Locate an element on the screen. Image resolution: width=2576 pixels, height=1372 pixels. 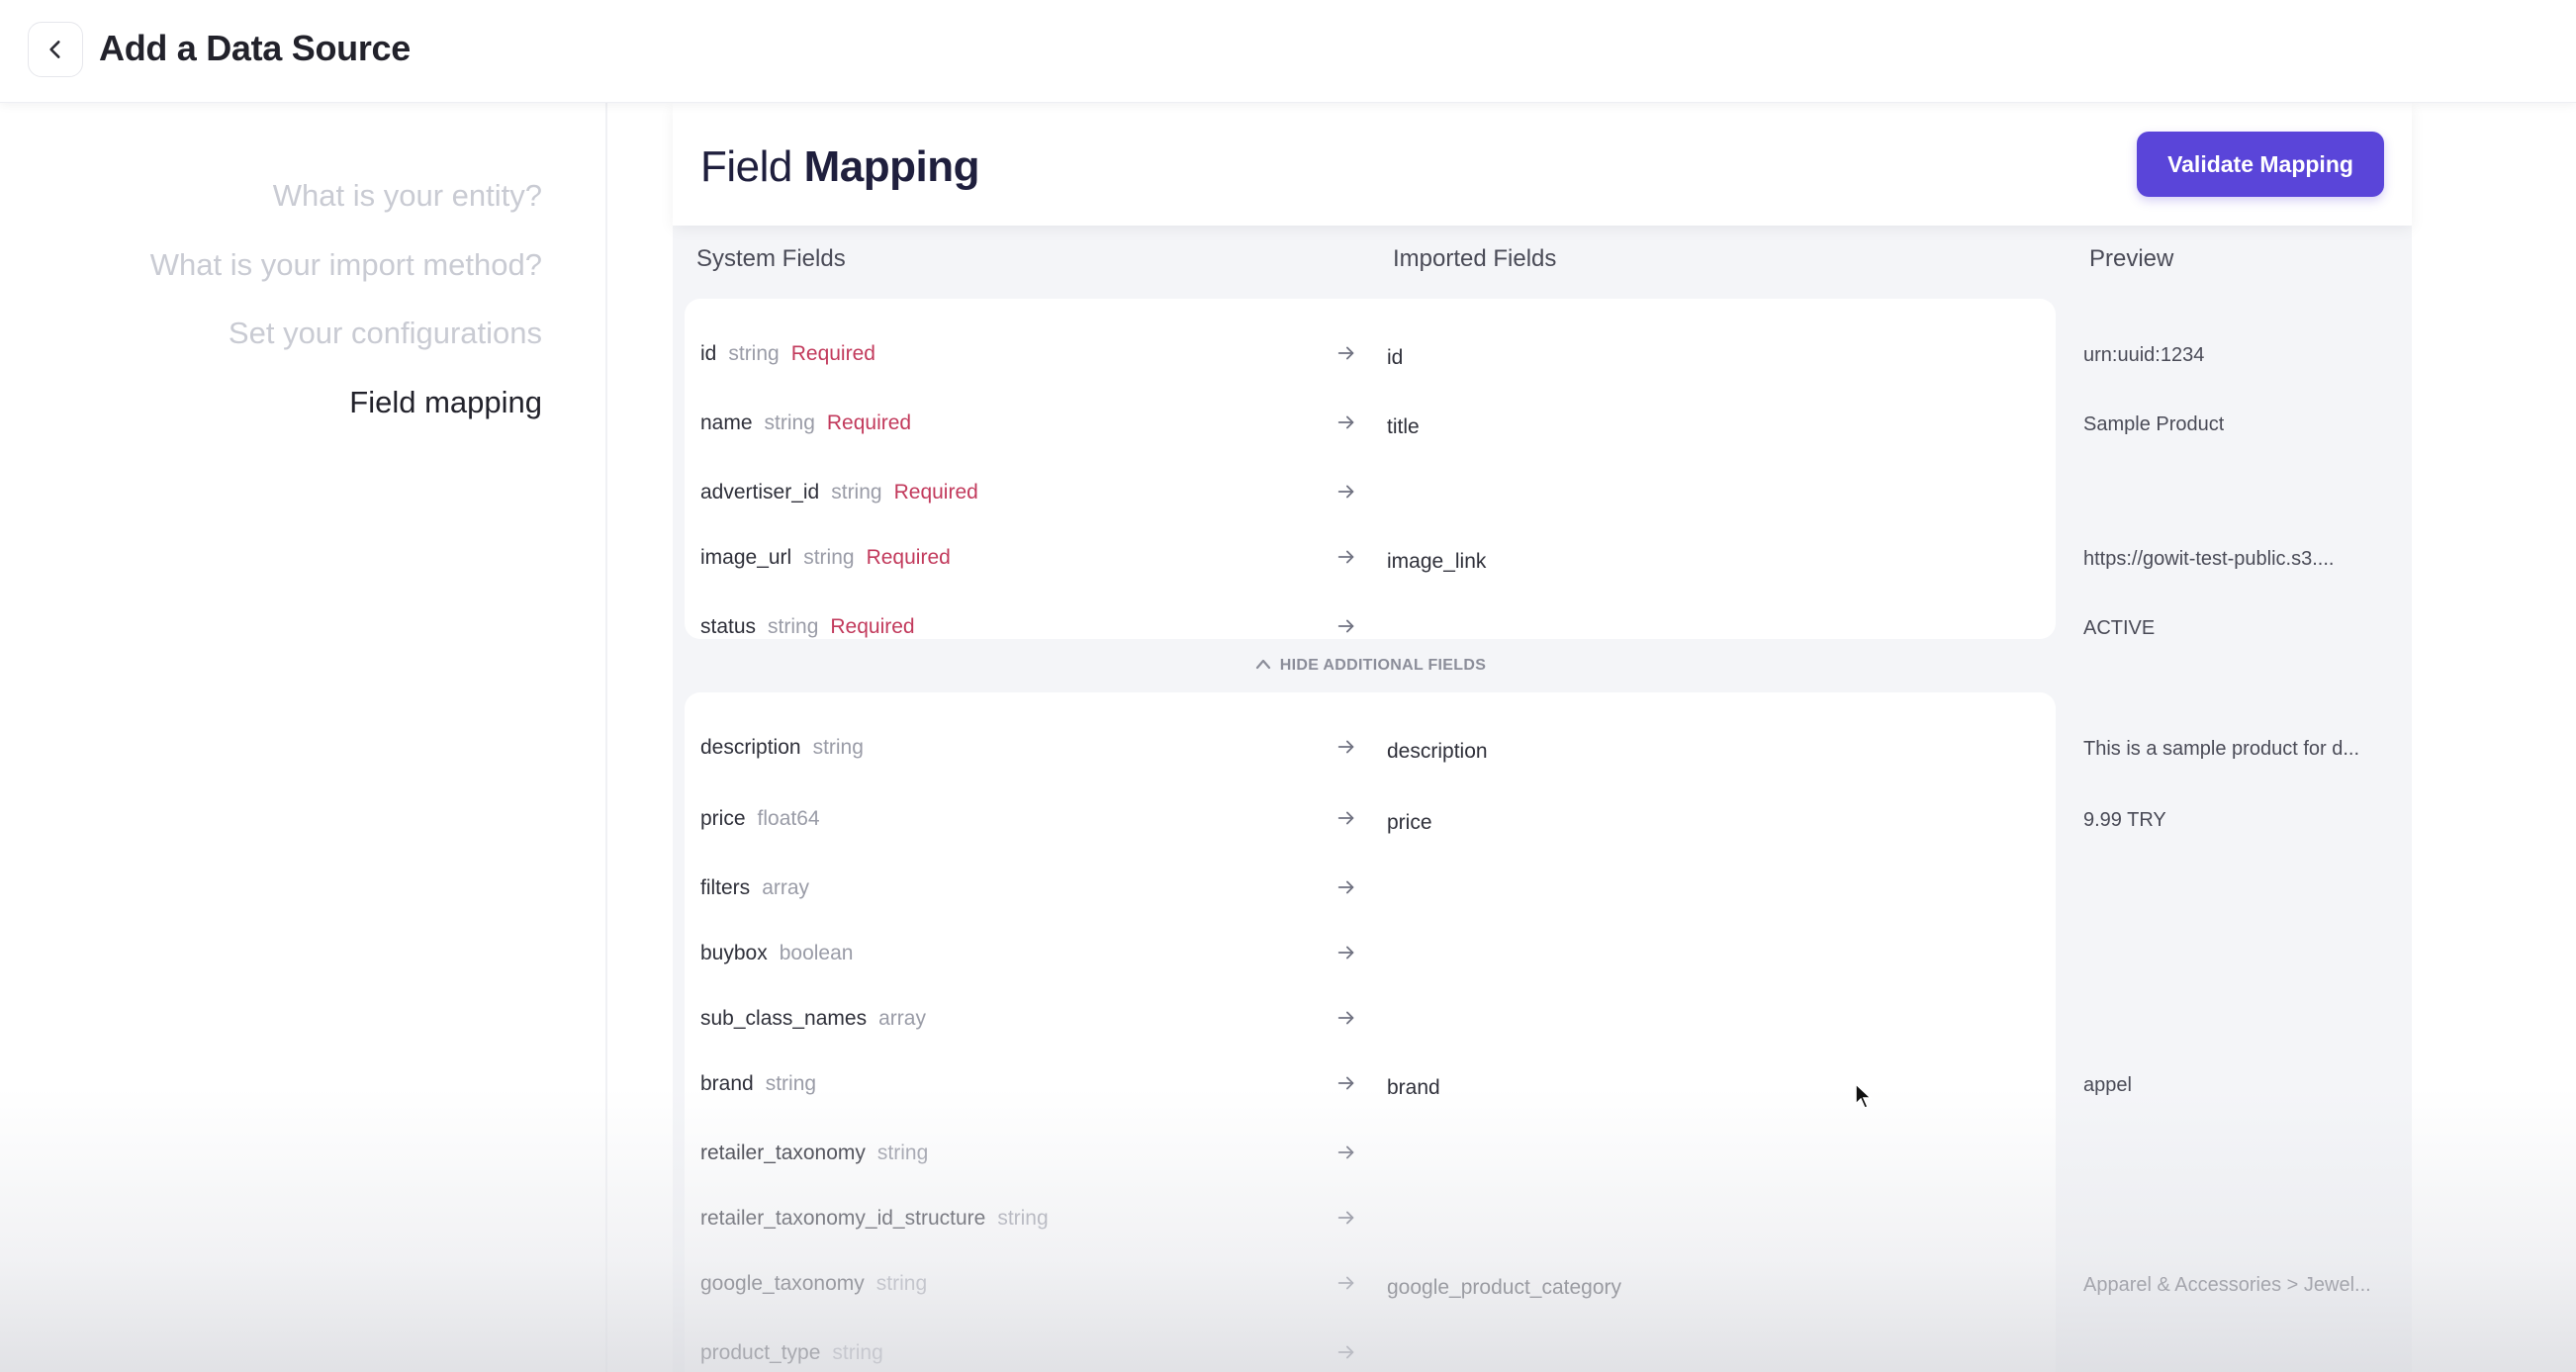
chevron-up-icon is located at coordinates (1262, 664).